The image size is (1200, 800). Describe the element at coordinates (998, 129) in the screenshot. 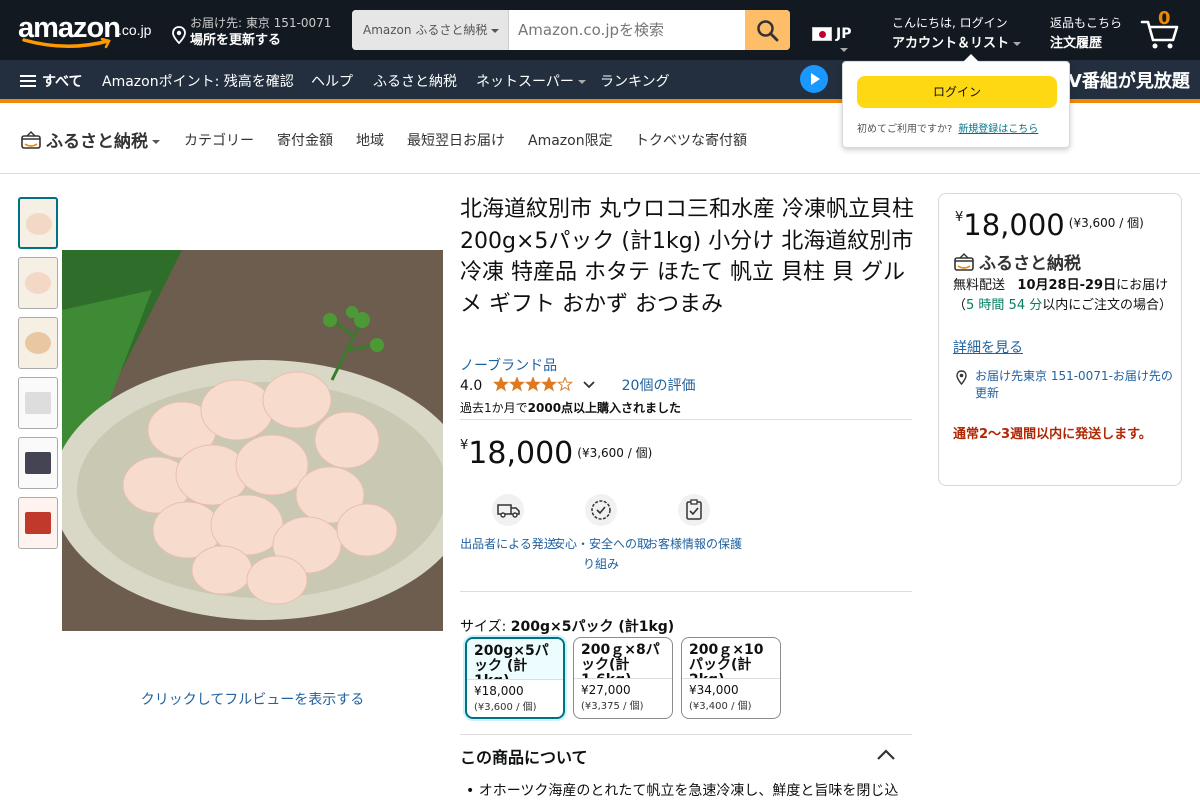

I see `register-link: 新規登録はこちら` at that location.